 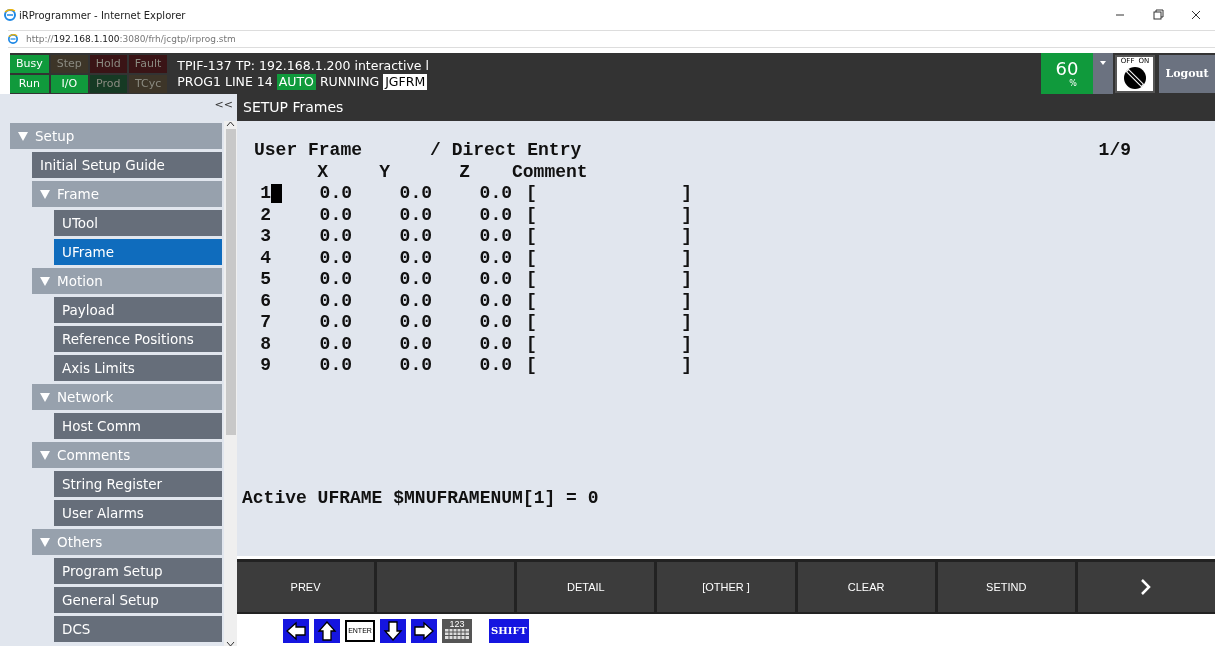 What do you see at coordinates (138, 223) in the screenshot?
I see `tree-item: UTool` at bounding box center [138, 223].